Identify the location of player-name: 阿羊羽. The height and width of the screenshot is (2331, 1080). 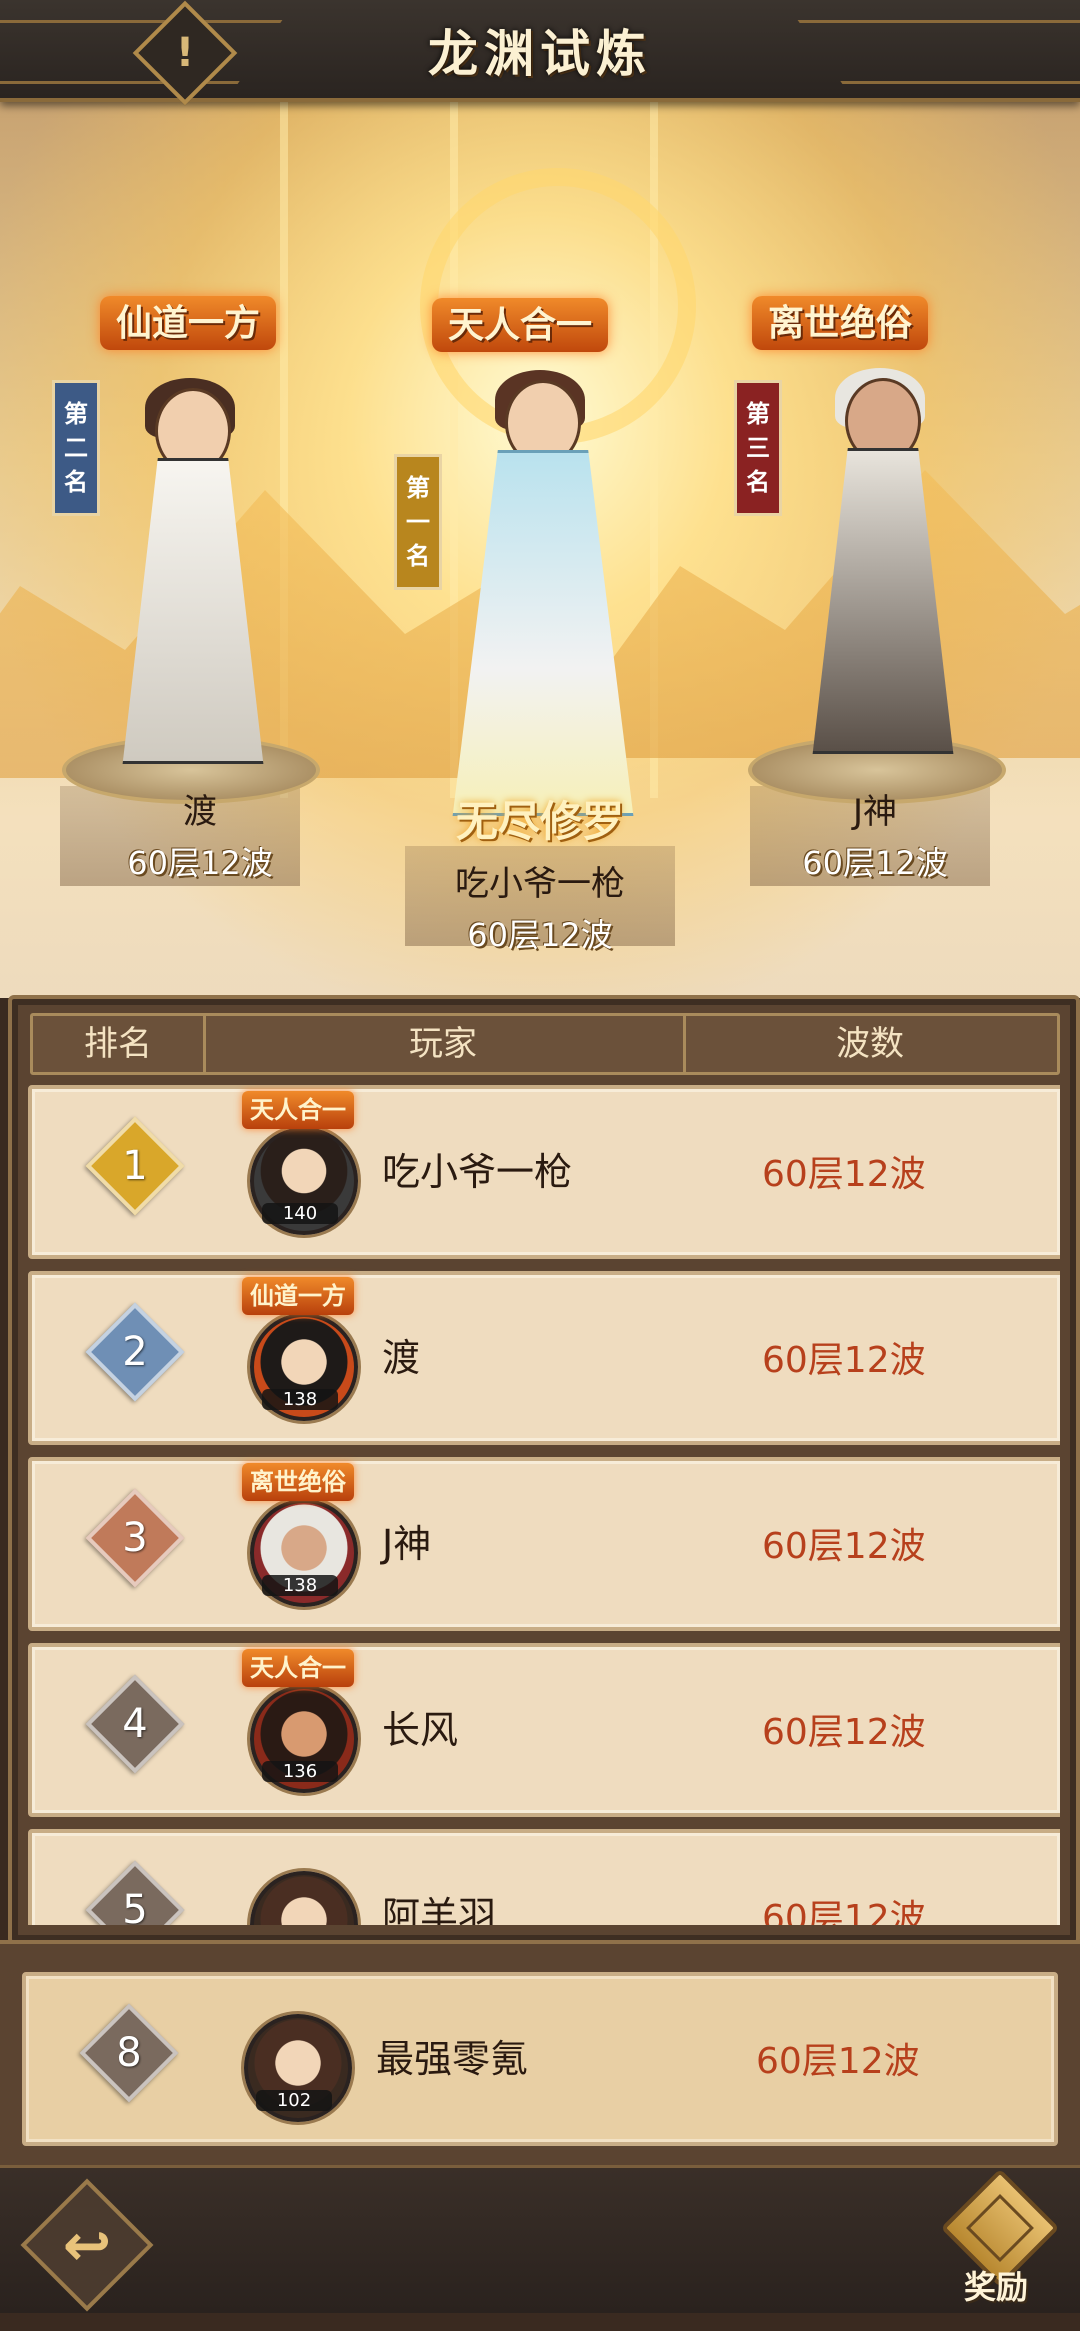
(439, 1909).